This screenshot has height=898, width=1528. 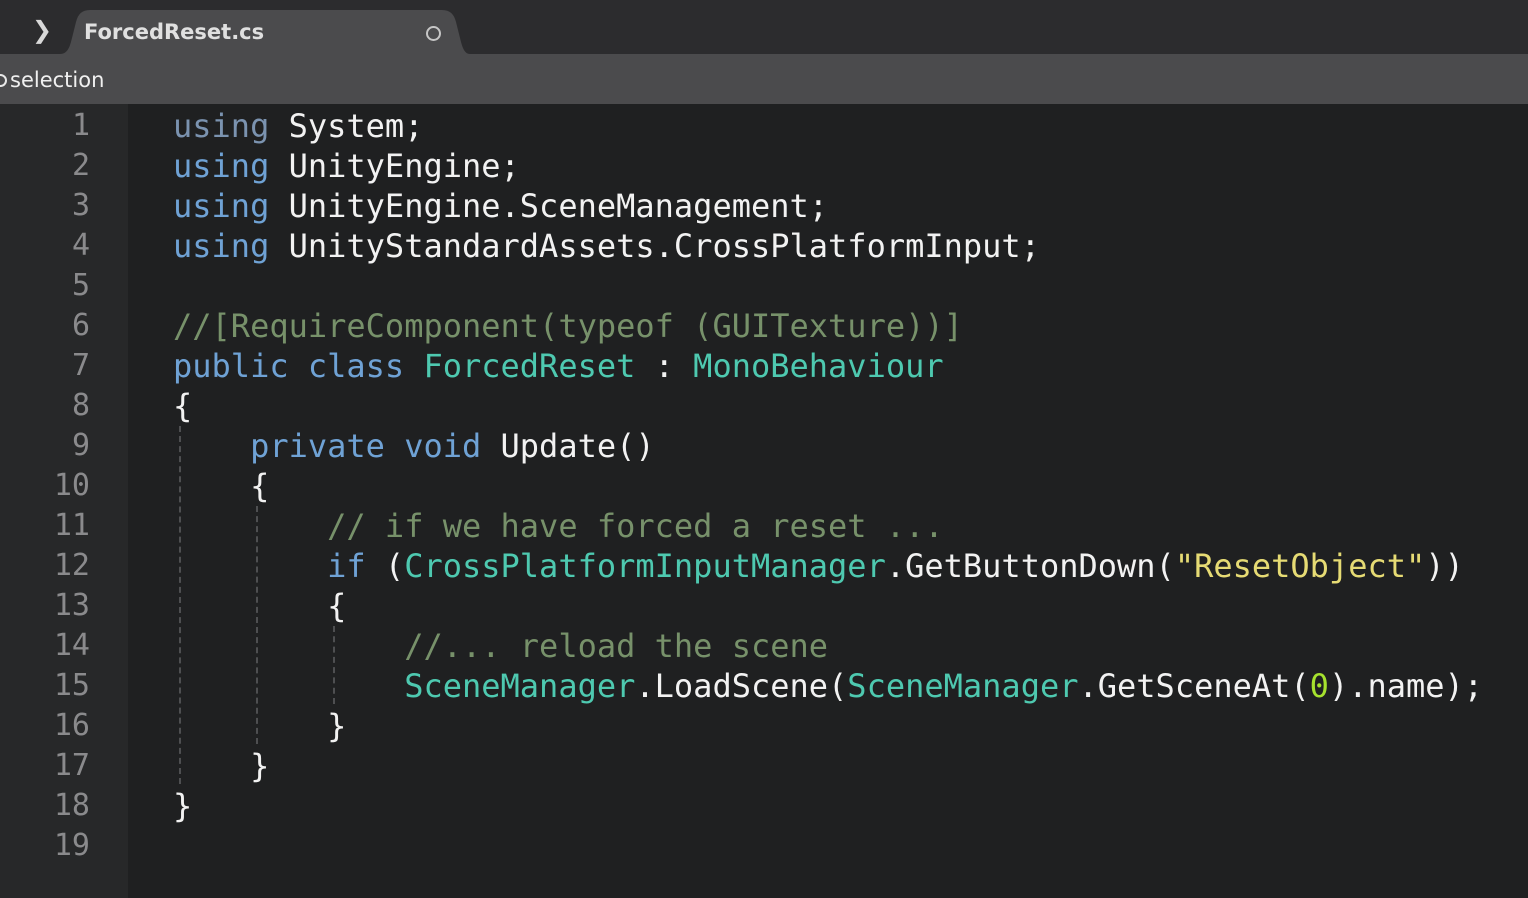 I want to click on code-token: //... reload the scene, so click(x=616, y=646).